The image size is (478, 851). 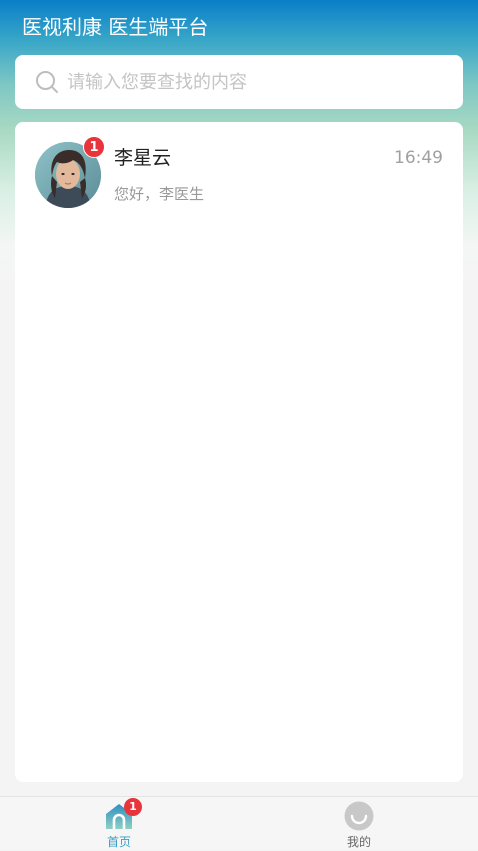 What do you see at coordinates (358, 842) in the screenshot?
I see `tab-label-mine: 我的` at bounding box center [358, 842].